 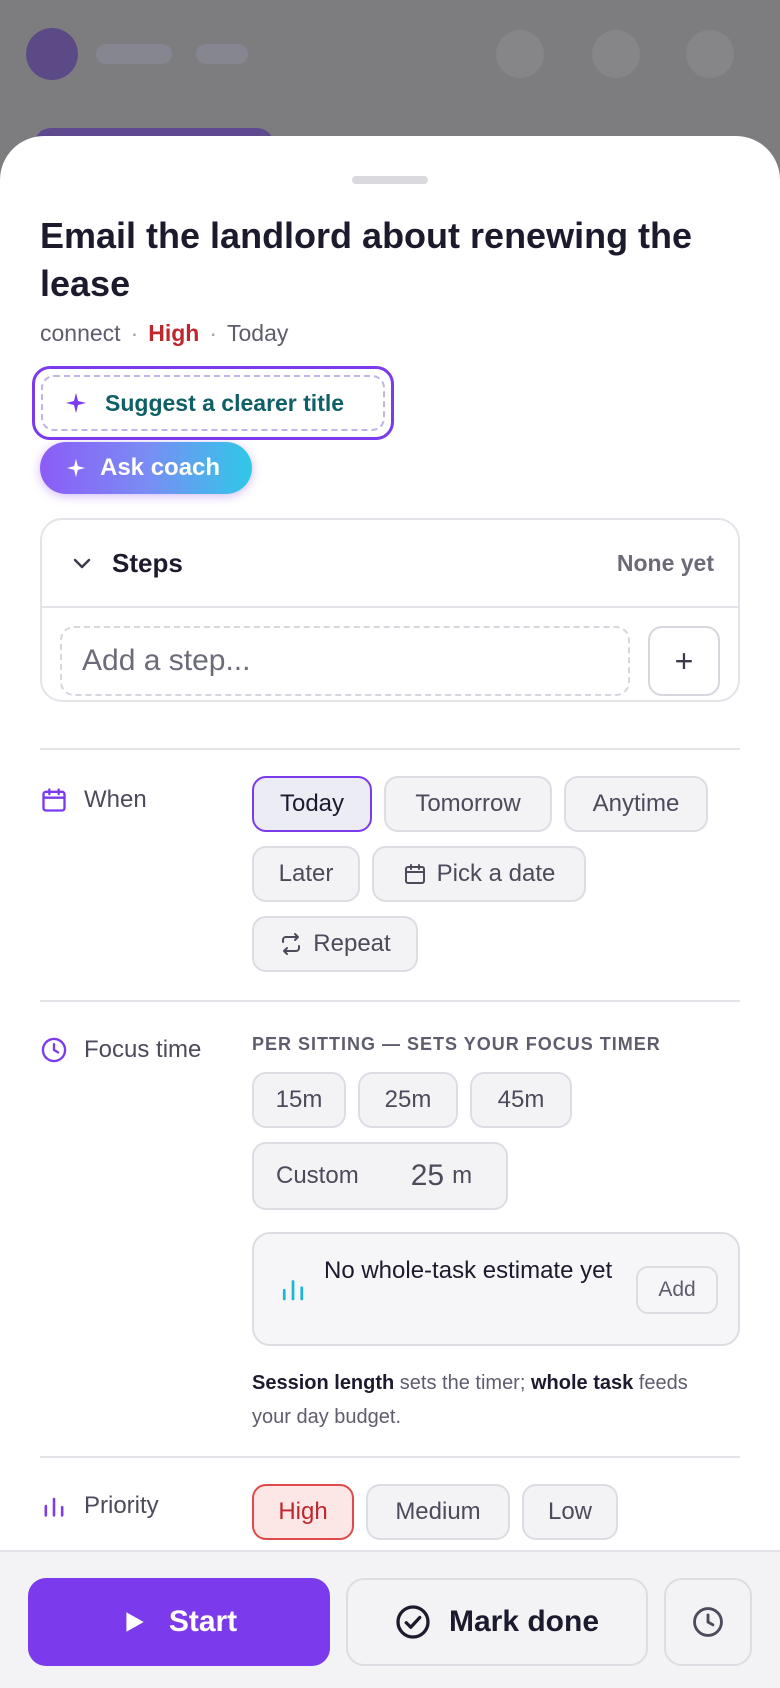 I want to click on focus-preset-25m: 25m, so click(x=408, y=1100).